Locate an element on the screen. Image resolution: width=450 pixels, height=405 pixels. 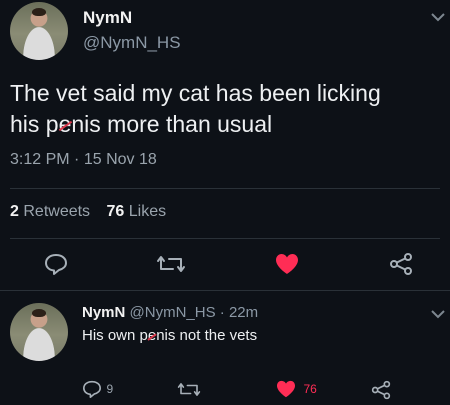
retweets-stat: 2 Retweets is located at coordinates (50, 211).